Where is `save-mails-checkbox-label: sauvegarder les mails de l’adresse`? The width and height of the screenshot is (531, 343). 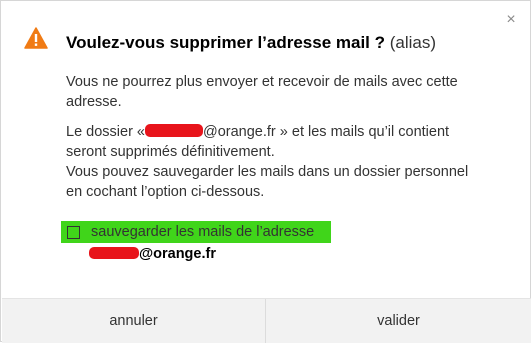 save-mails-checkbox-label: sauvegarder les mails de l’adresse is located at coordinates (202, 232).